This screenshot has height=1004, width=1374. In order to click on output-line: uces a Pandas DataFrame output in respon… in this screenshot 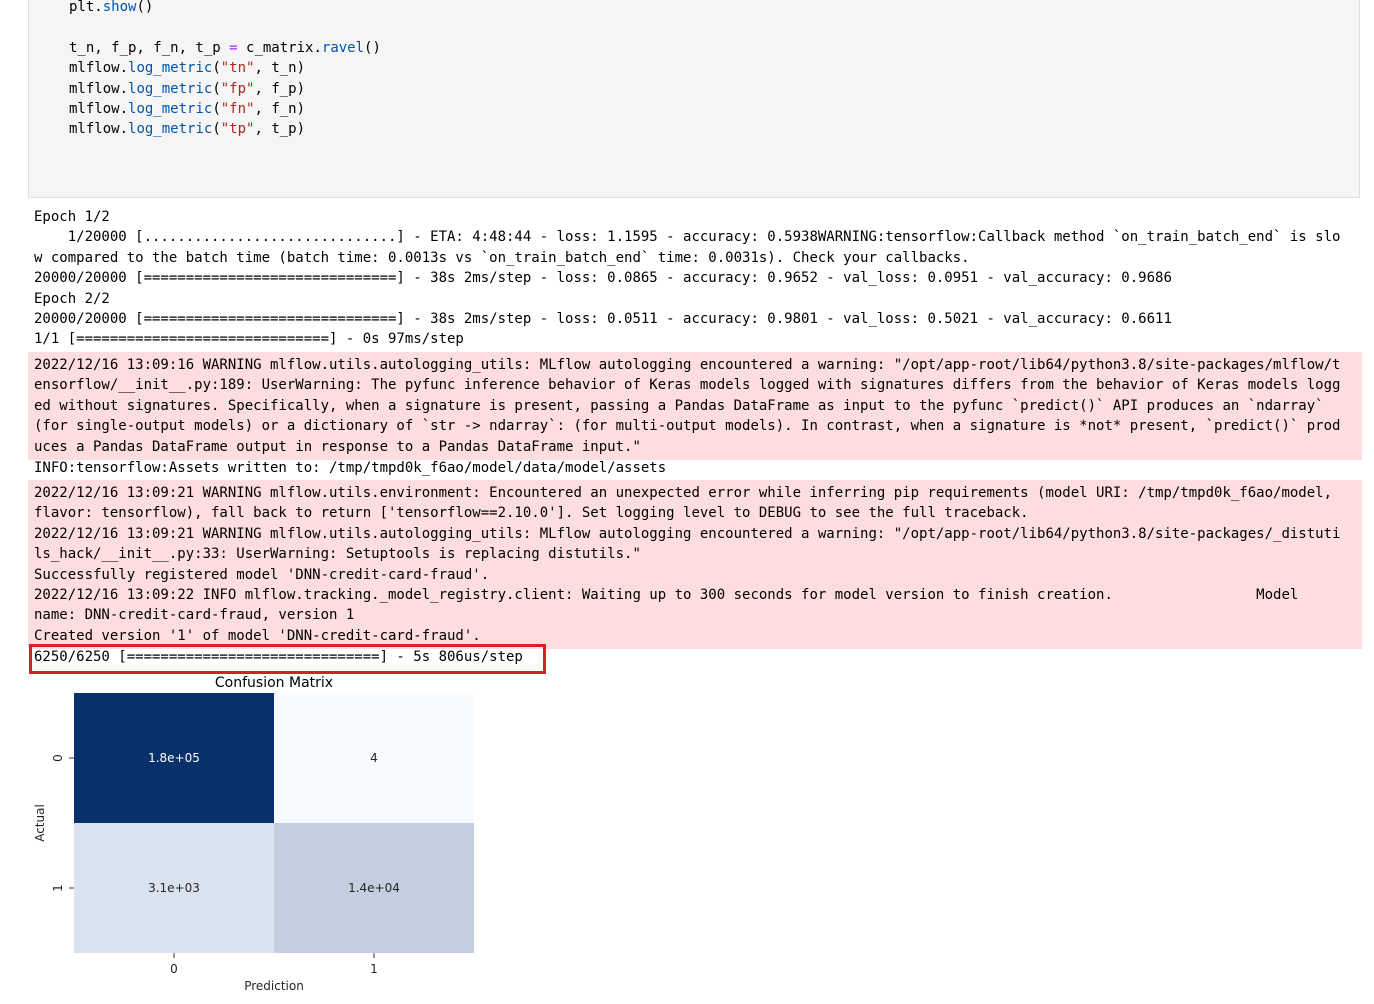, I will do `click(337, 446)`.